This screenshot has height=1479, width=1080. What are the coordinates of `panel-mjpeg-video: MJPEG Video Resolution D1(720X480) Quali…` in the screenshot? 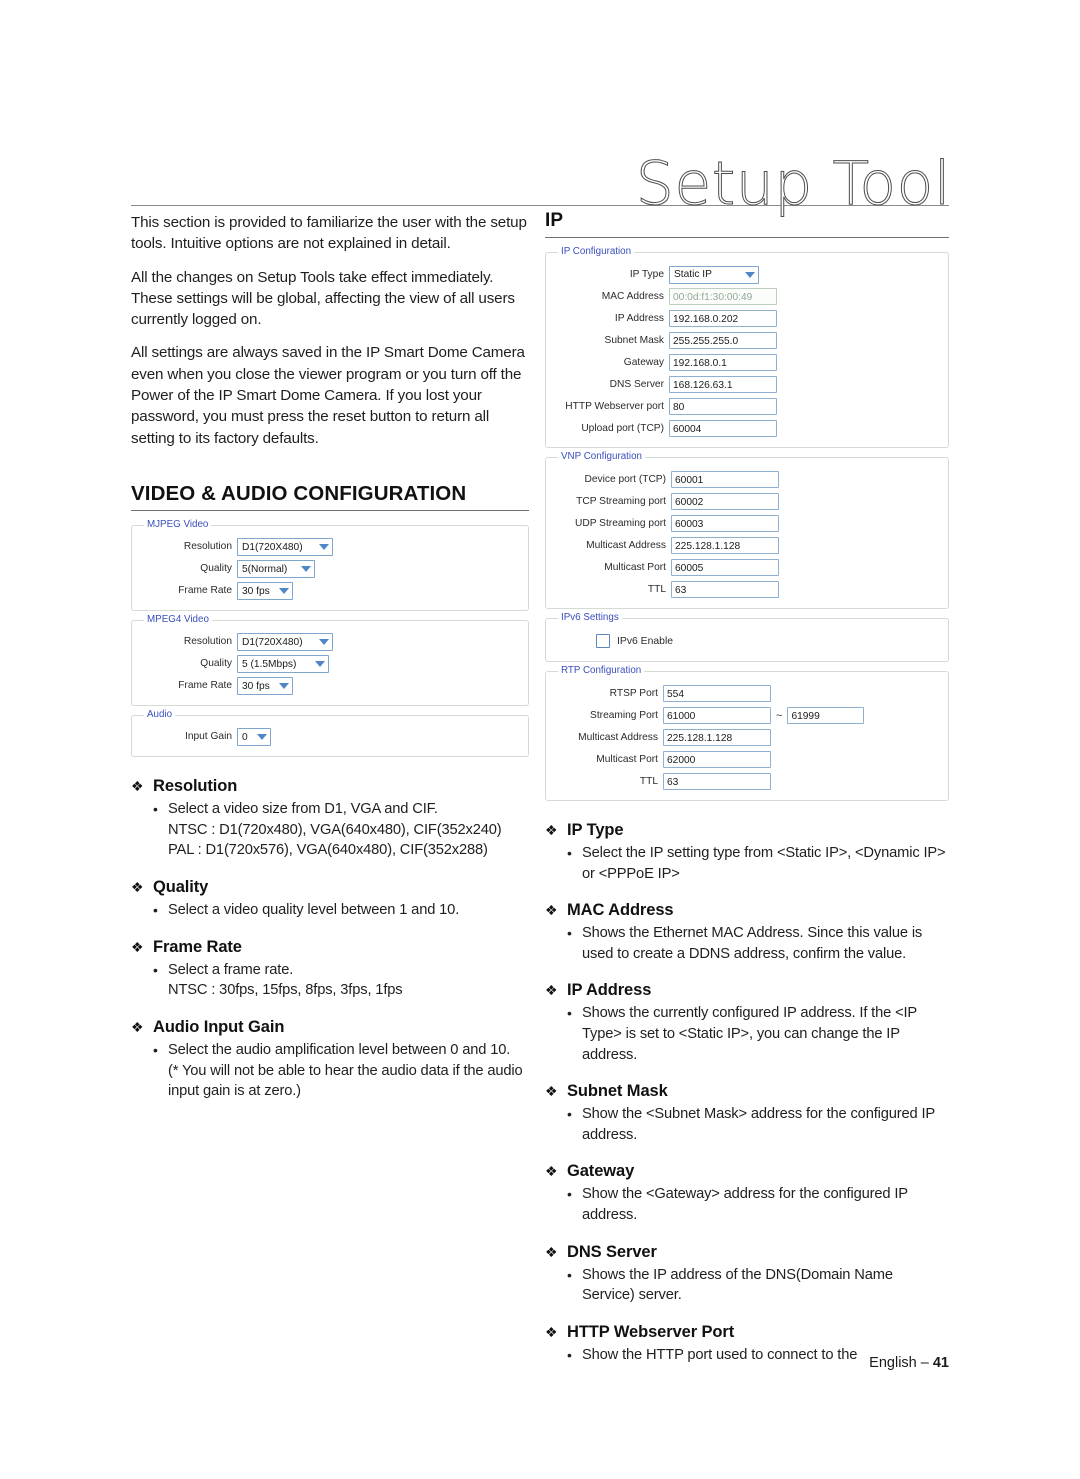 It's located at (330, 564).